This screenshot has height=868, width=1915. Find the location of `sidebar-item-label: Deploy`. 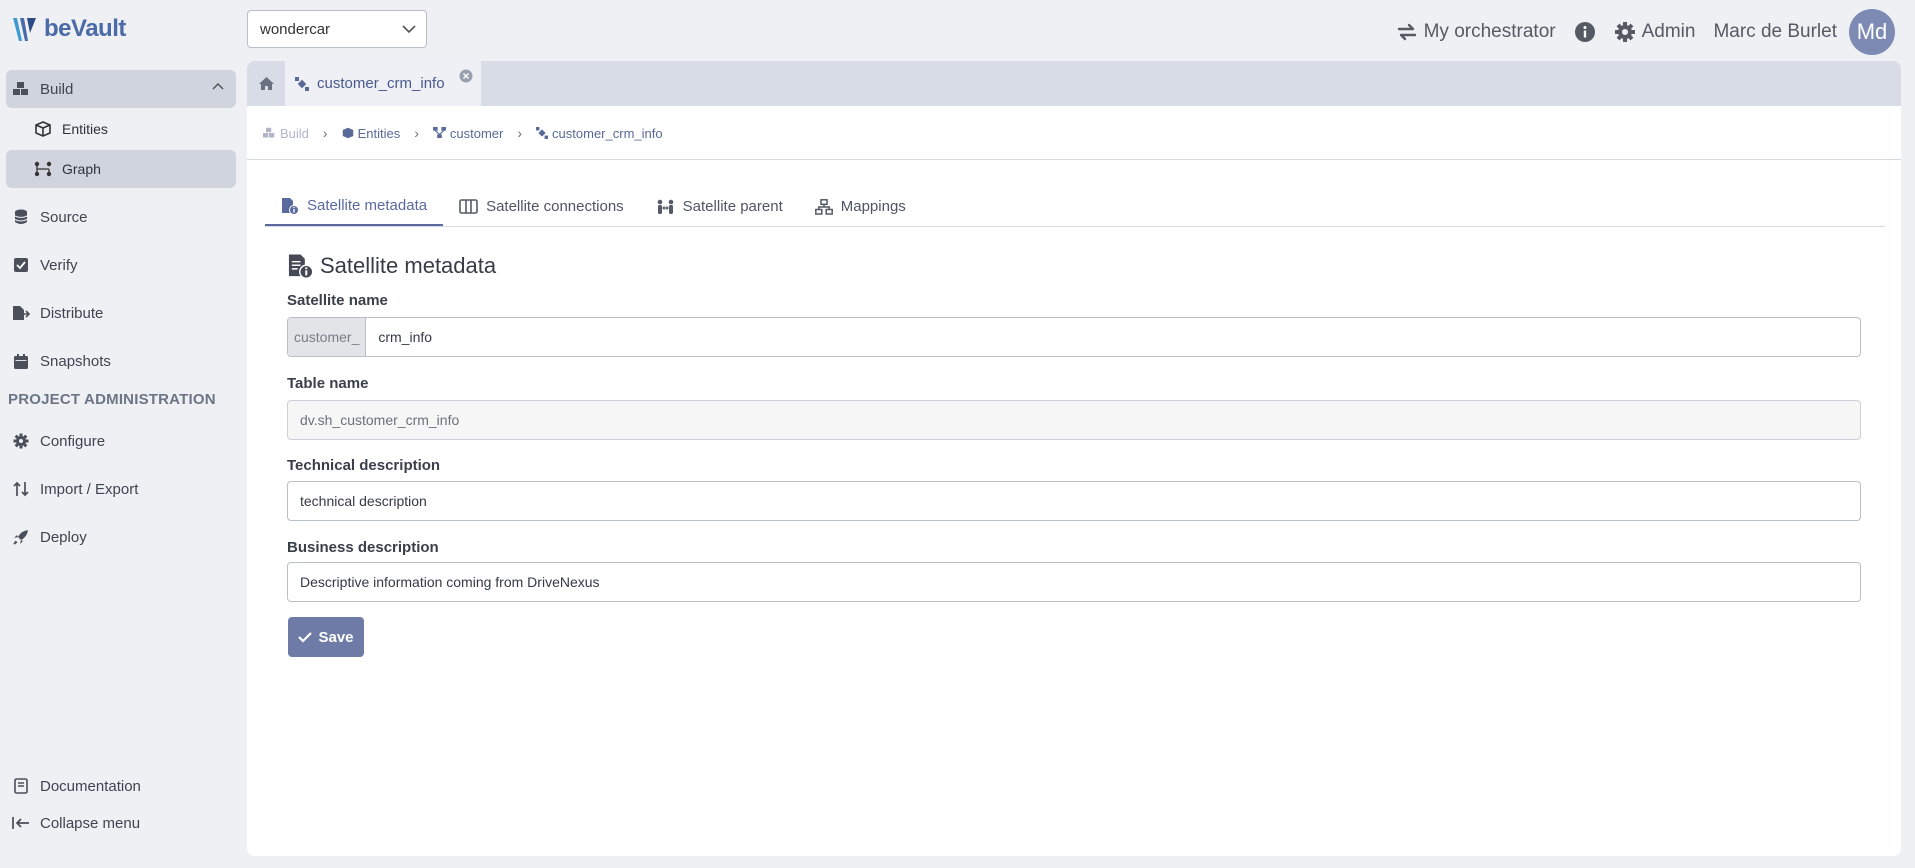

sidebar-item-label: Deploy is located at coordinates (63, 537).